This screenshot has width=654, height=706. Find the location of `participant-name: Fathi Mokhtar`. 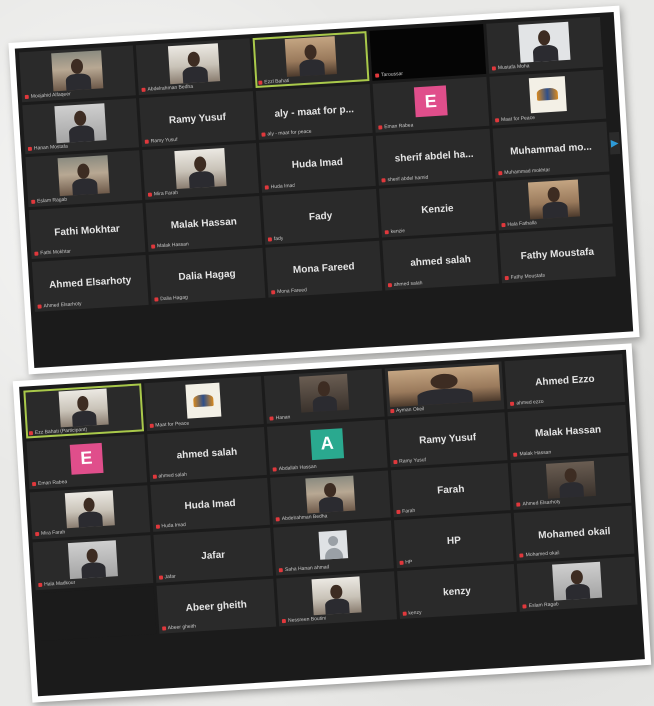

participant-name: Fathi Mokhtar is located at coordinates (87, 231).